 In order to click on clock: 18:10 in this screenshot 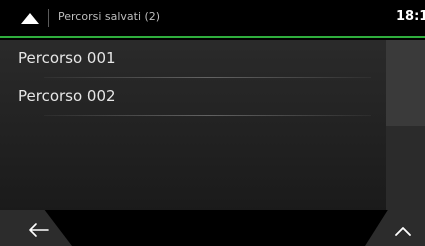, I will do `click(410, 16)`.